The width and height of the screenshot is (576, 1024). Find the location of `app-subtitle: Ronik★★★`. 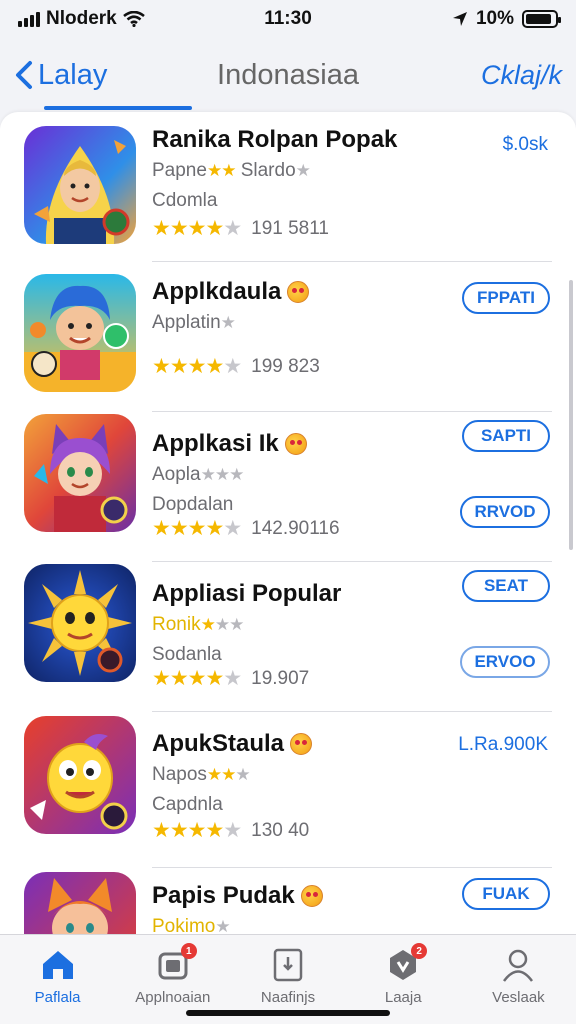

app-subtitle: Ronik★★★ is located at coordinates (349, 625).